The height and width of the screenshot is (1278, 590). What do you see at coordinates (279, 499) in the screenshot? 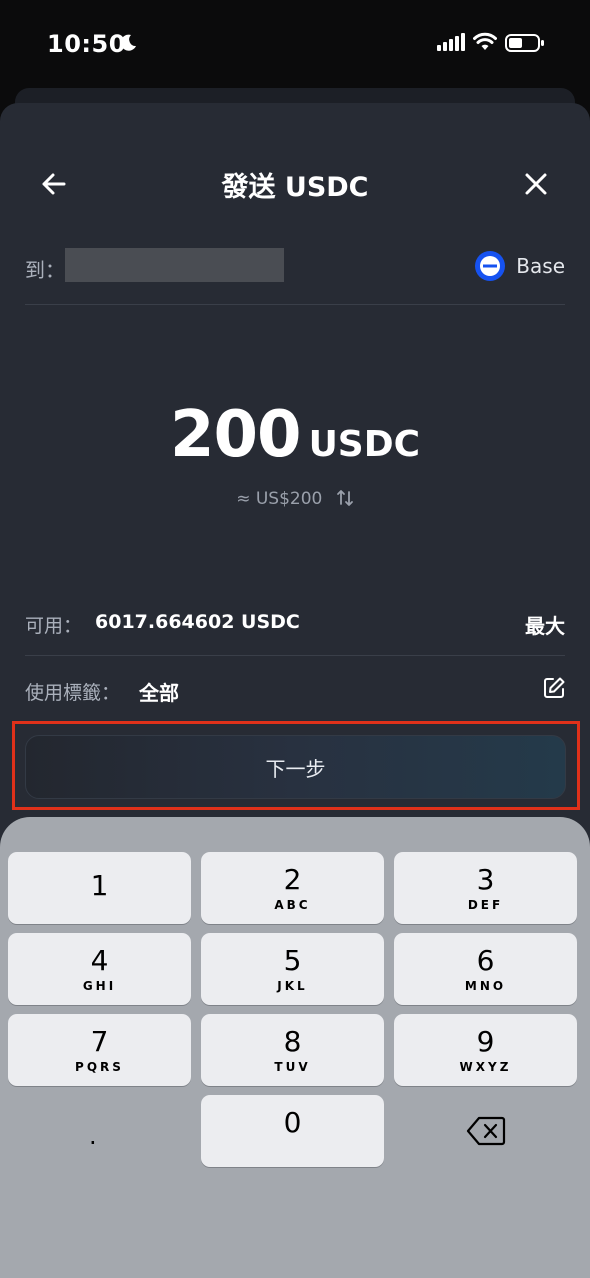
I see `fiat-value: ≈ US$200` at bounding box center [279, 499].